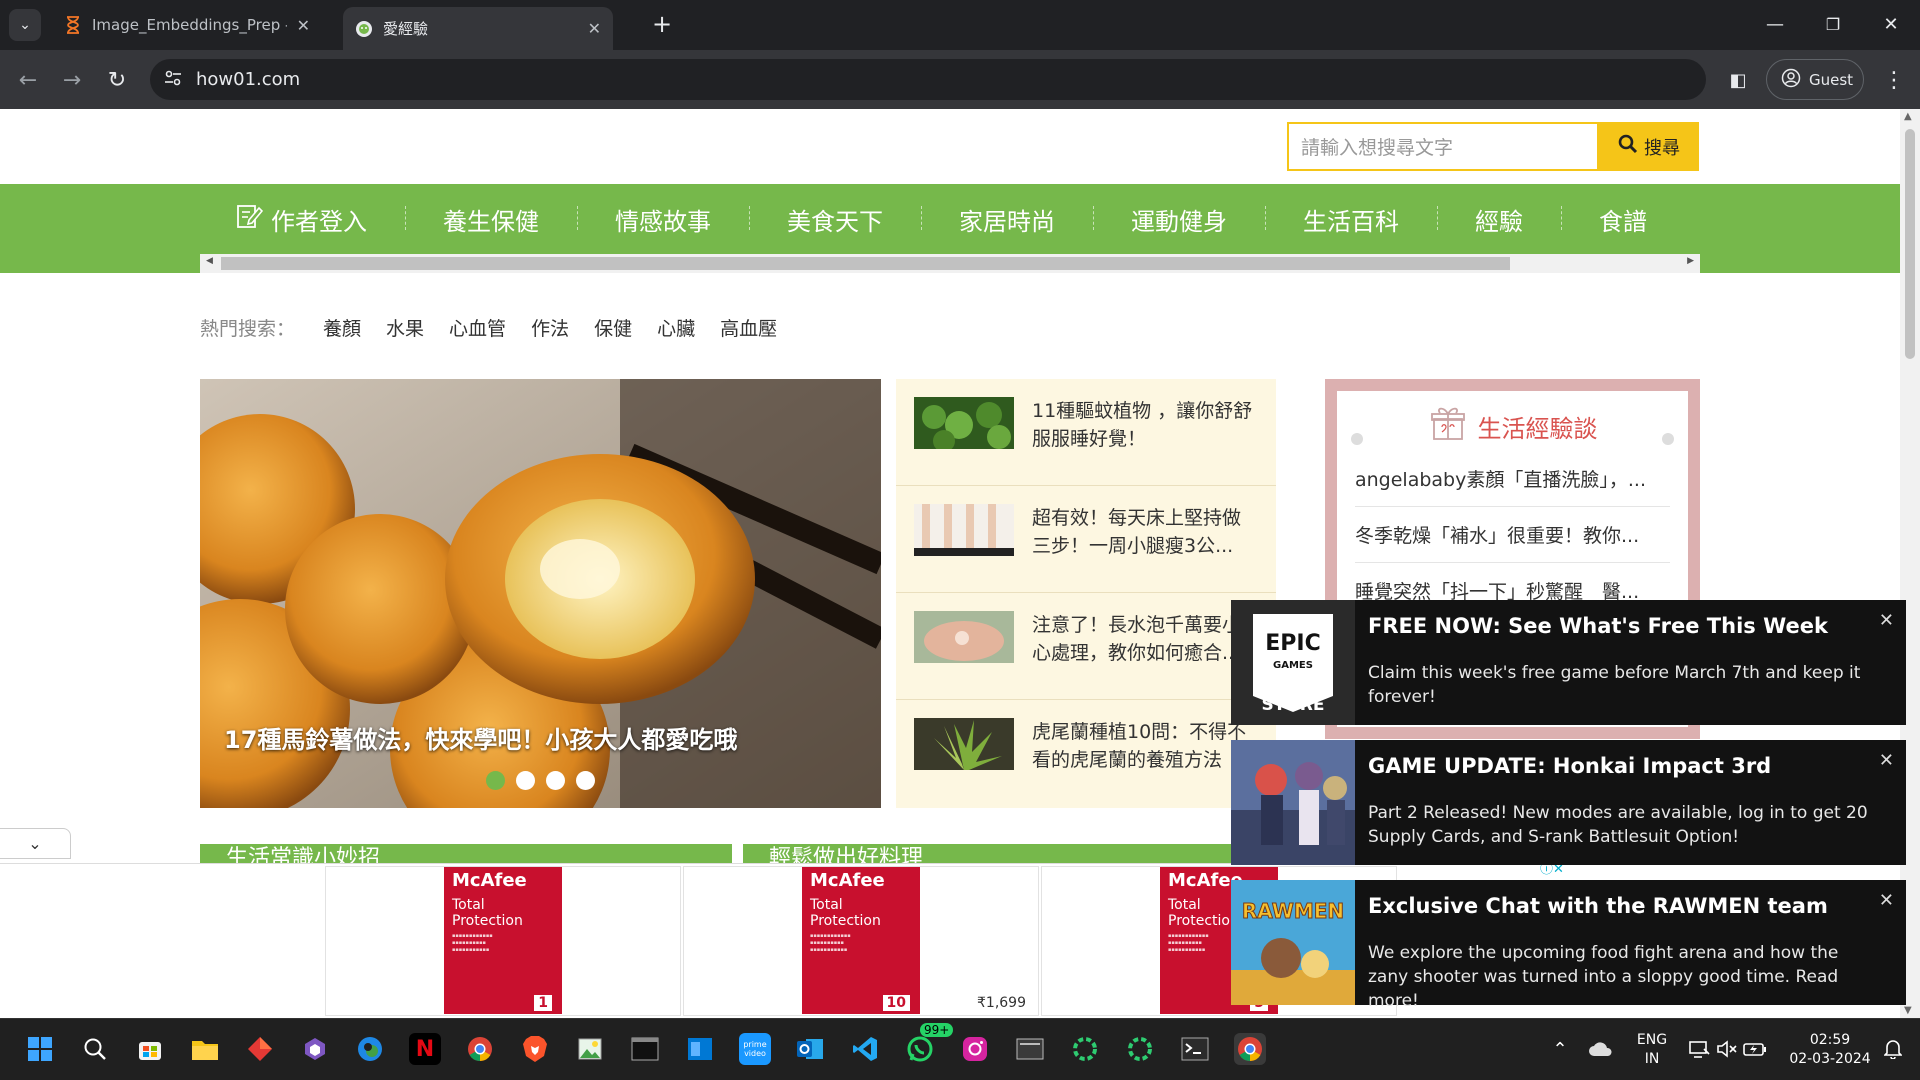 The image size is (1920, 1080). I want to click on brave-icon, so click(535, 1049).